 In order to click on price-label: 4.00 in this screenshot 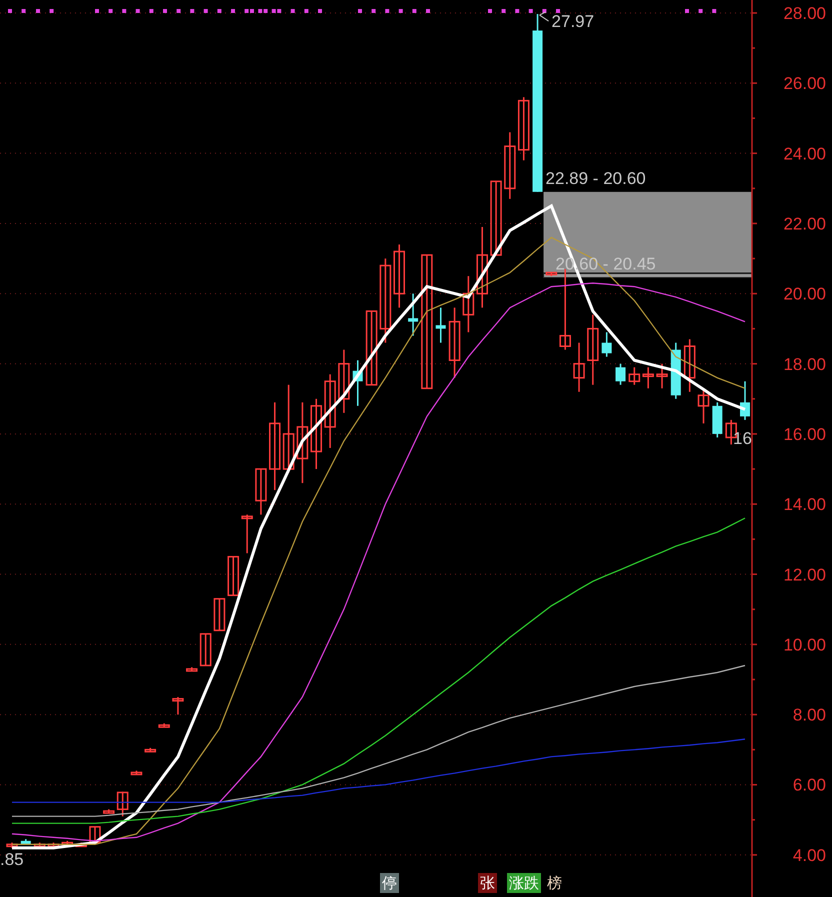, I will do `click(809, 855)`.